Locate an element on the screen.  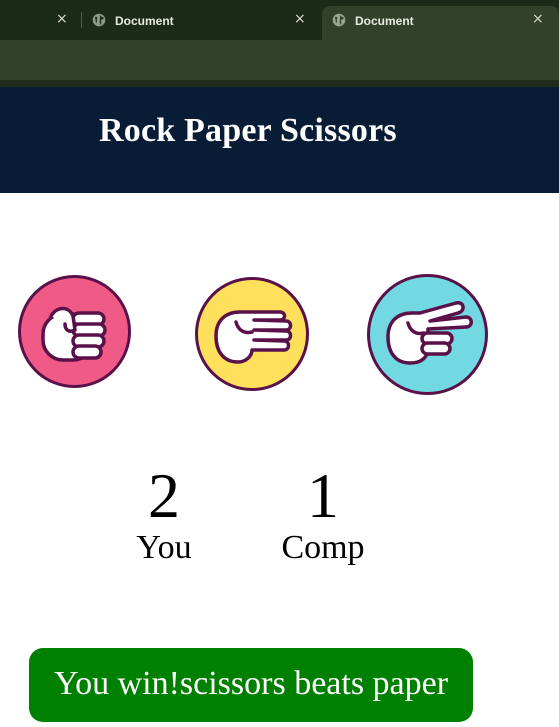
two-fingers-icon is located at coordinates (429, 333).